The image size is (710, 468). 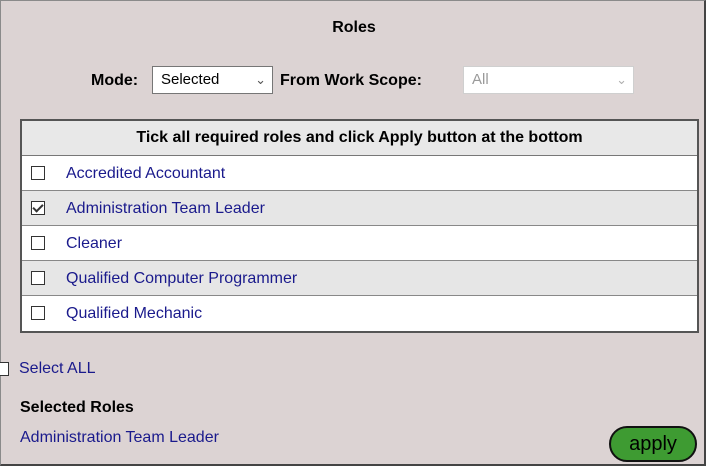 What do you see at coordinates (145, 173) in the screenshot?
I see `role-label: Accredited Accountant` at bounding box center [145, 173].